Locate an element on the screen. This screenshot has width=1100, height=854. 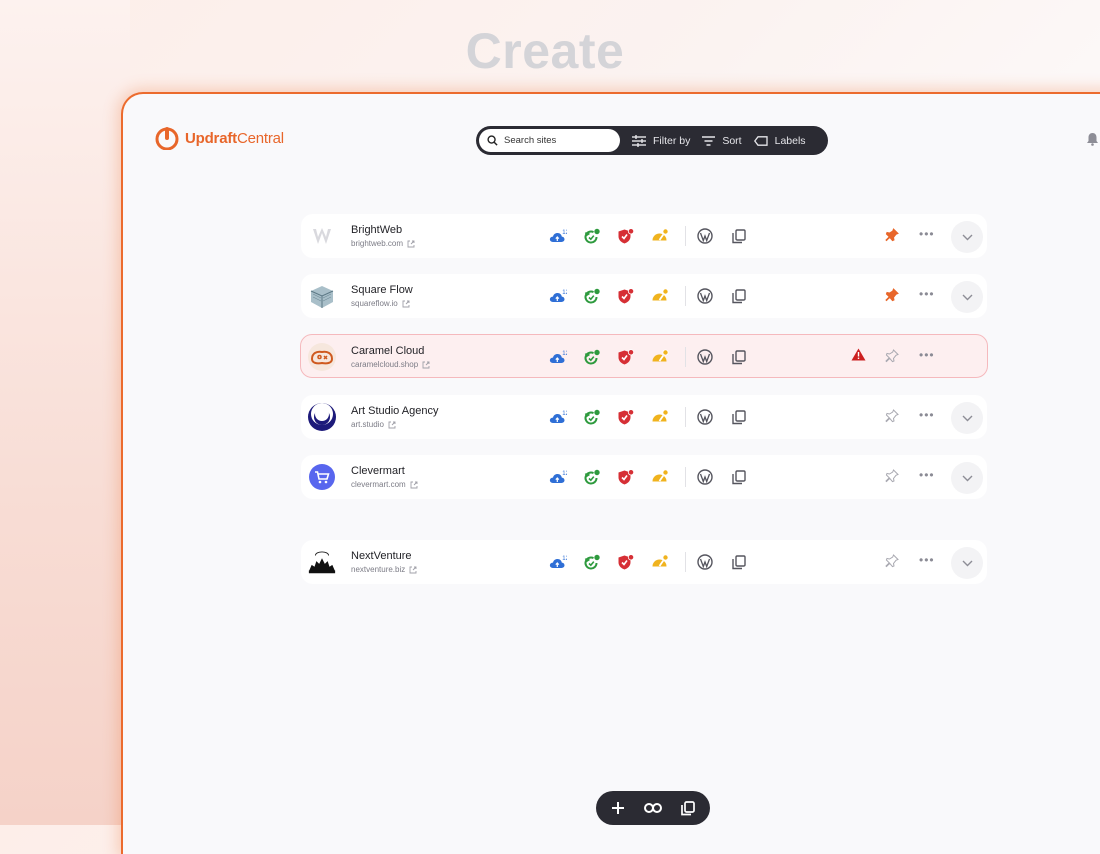
site-url: brightweb.com is located at coordinates (383, 243).